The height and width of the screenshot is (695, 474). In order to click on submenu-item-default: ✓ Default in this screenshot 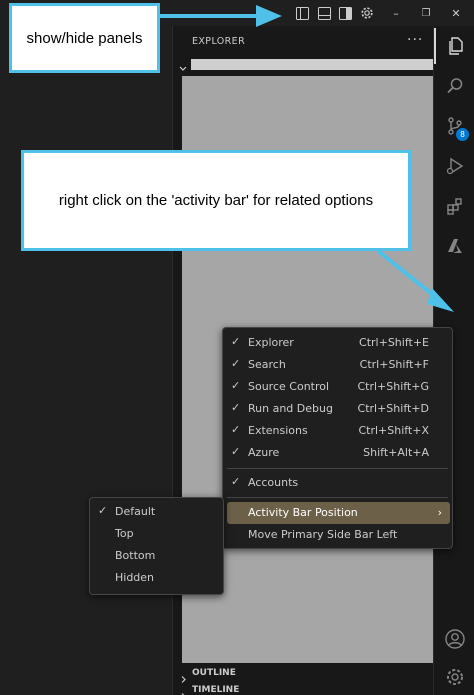, I will do `click(156, 512)`.